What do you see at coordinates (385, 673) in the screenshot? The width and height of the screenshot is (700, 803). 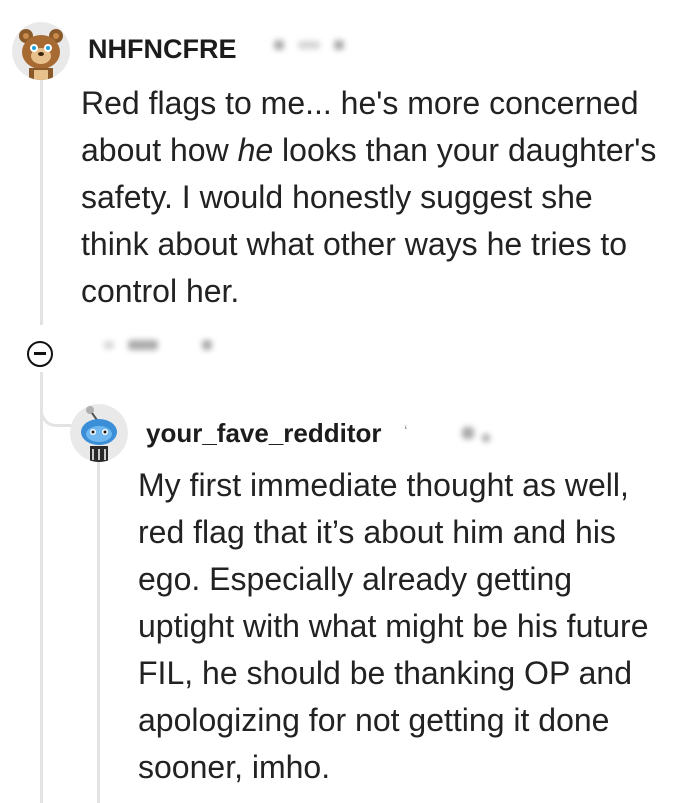 I see `comment-line: FIL, he should be thanking OP and` at bounding box center [385, 673].